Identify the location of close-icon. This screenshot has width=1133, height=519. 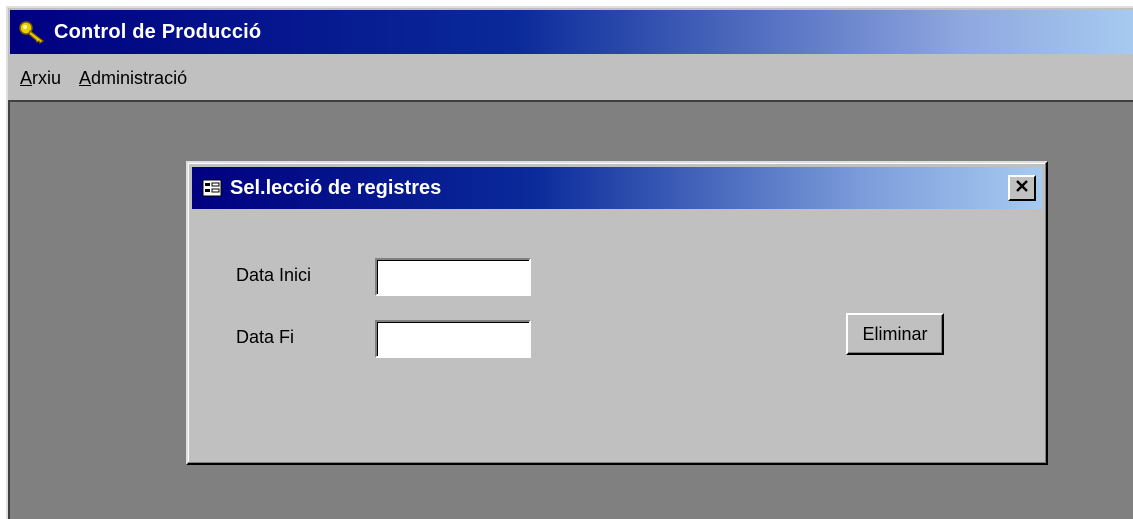
(1022, 188).